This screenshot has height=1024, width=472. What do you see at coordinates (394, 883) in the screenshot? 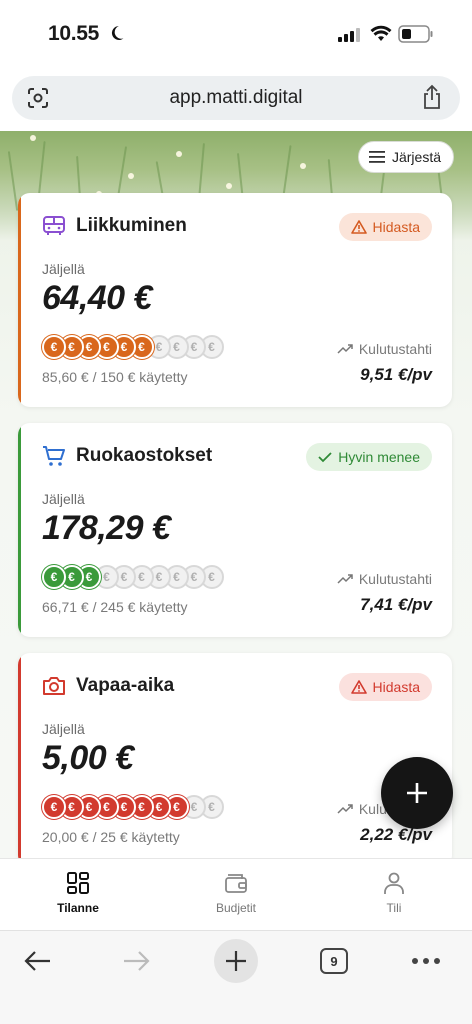
I see `person-icon` at bounding box center [394, 883].